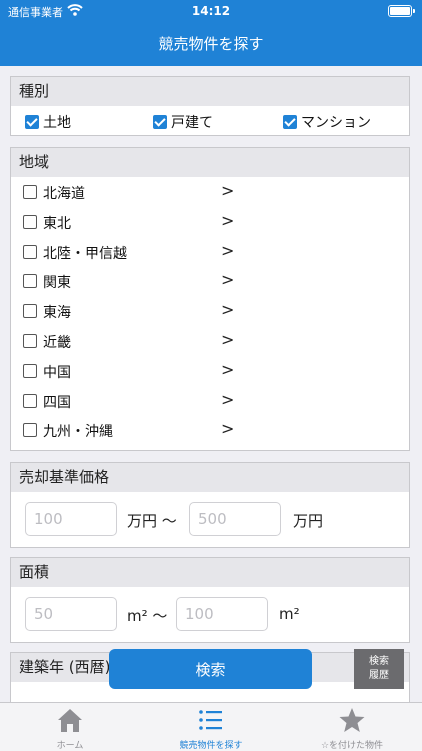 This screenshot has height=751, width=422. What do you see at coordinates (235, 519) in the screenshot?
I see `price-max-input` at bounding box center [235, 519].